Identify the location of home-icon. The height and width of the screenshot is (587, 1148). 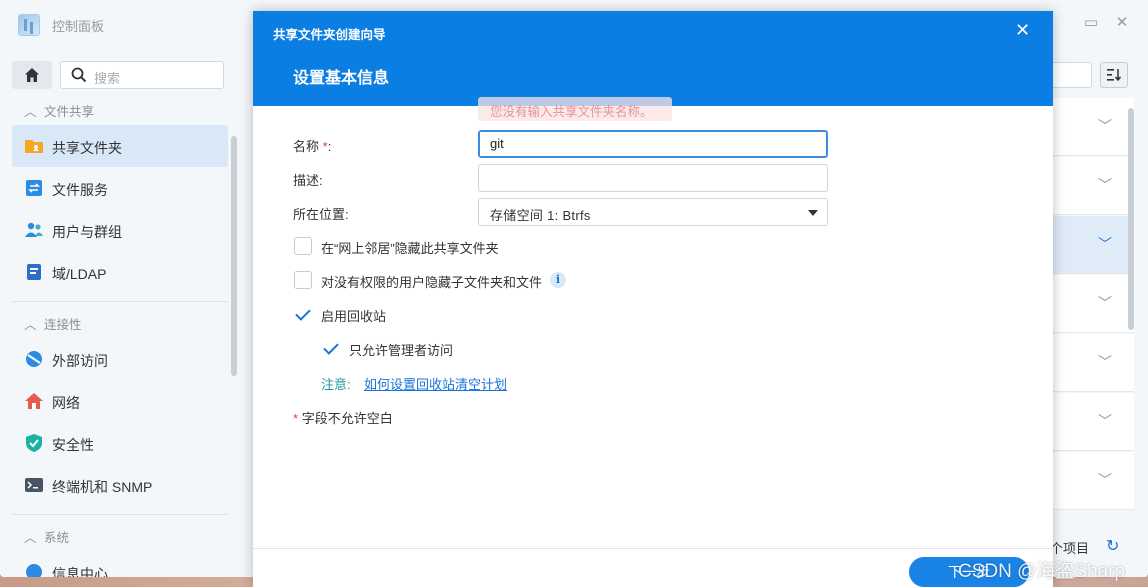
(32, 75).